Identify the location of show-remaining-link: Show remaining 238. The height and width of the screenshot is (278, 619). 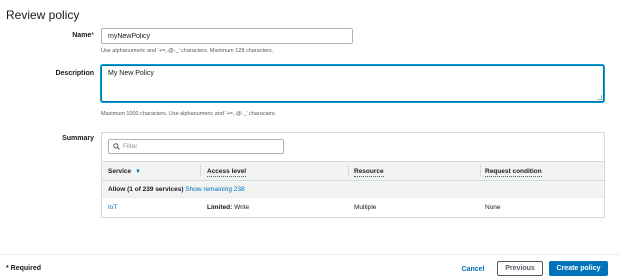
(214, 189).